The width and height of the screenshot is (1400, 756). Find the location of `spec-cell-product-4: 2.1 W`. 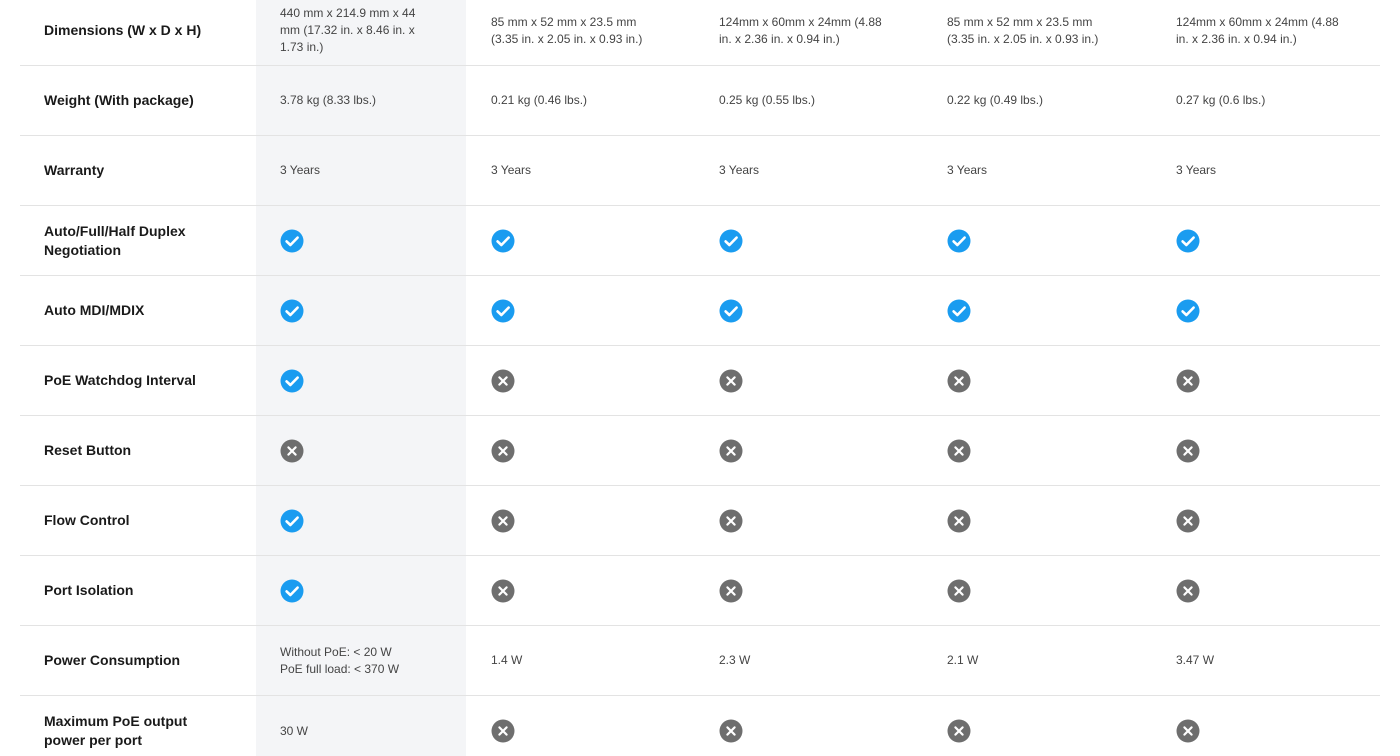

spec-cell-product-4: 2.1 W is located at coordinates (1047, 660).